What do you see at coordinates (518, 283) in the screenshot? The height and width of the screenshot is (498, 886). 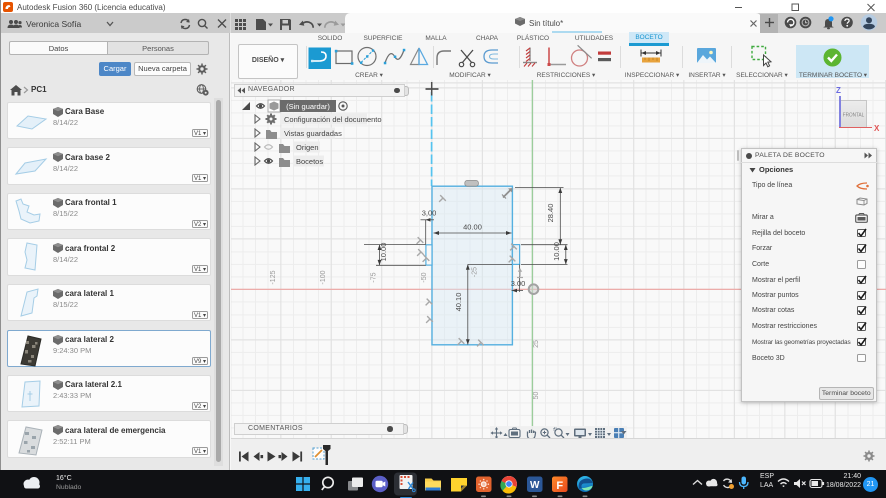 I see `svg-text: 3.00` at bounding box center [518, 283].